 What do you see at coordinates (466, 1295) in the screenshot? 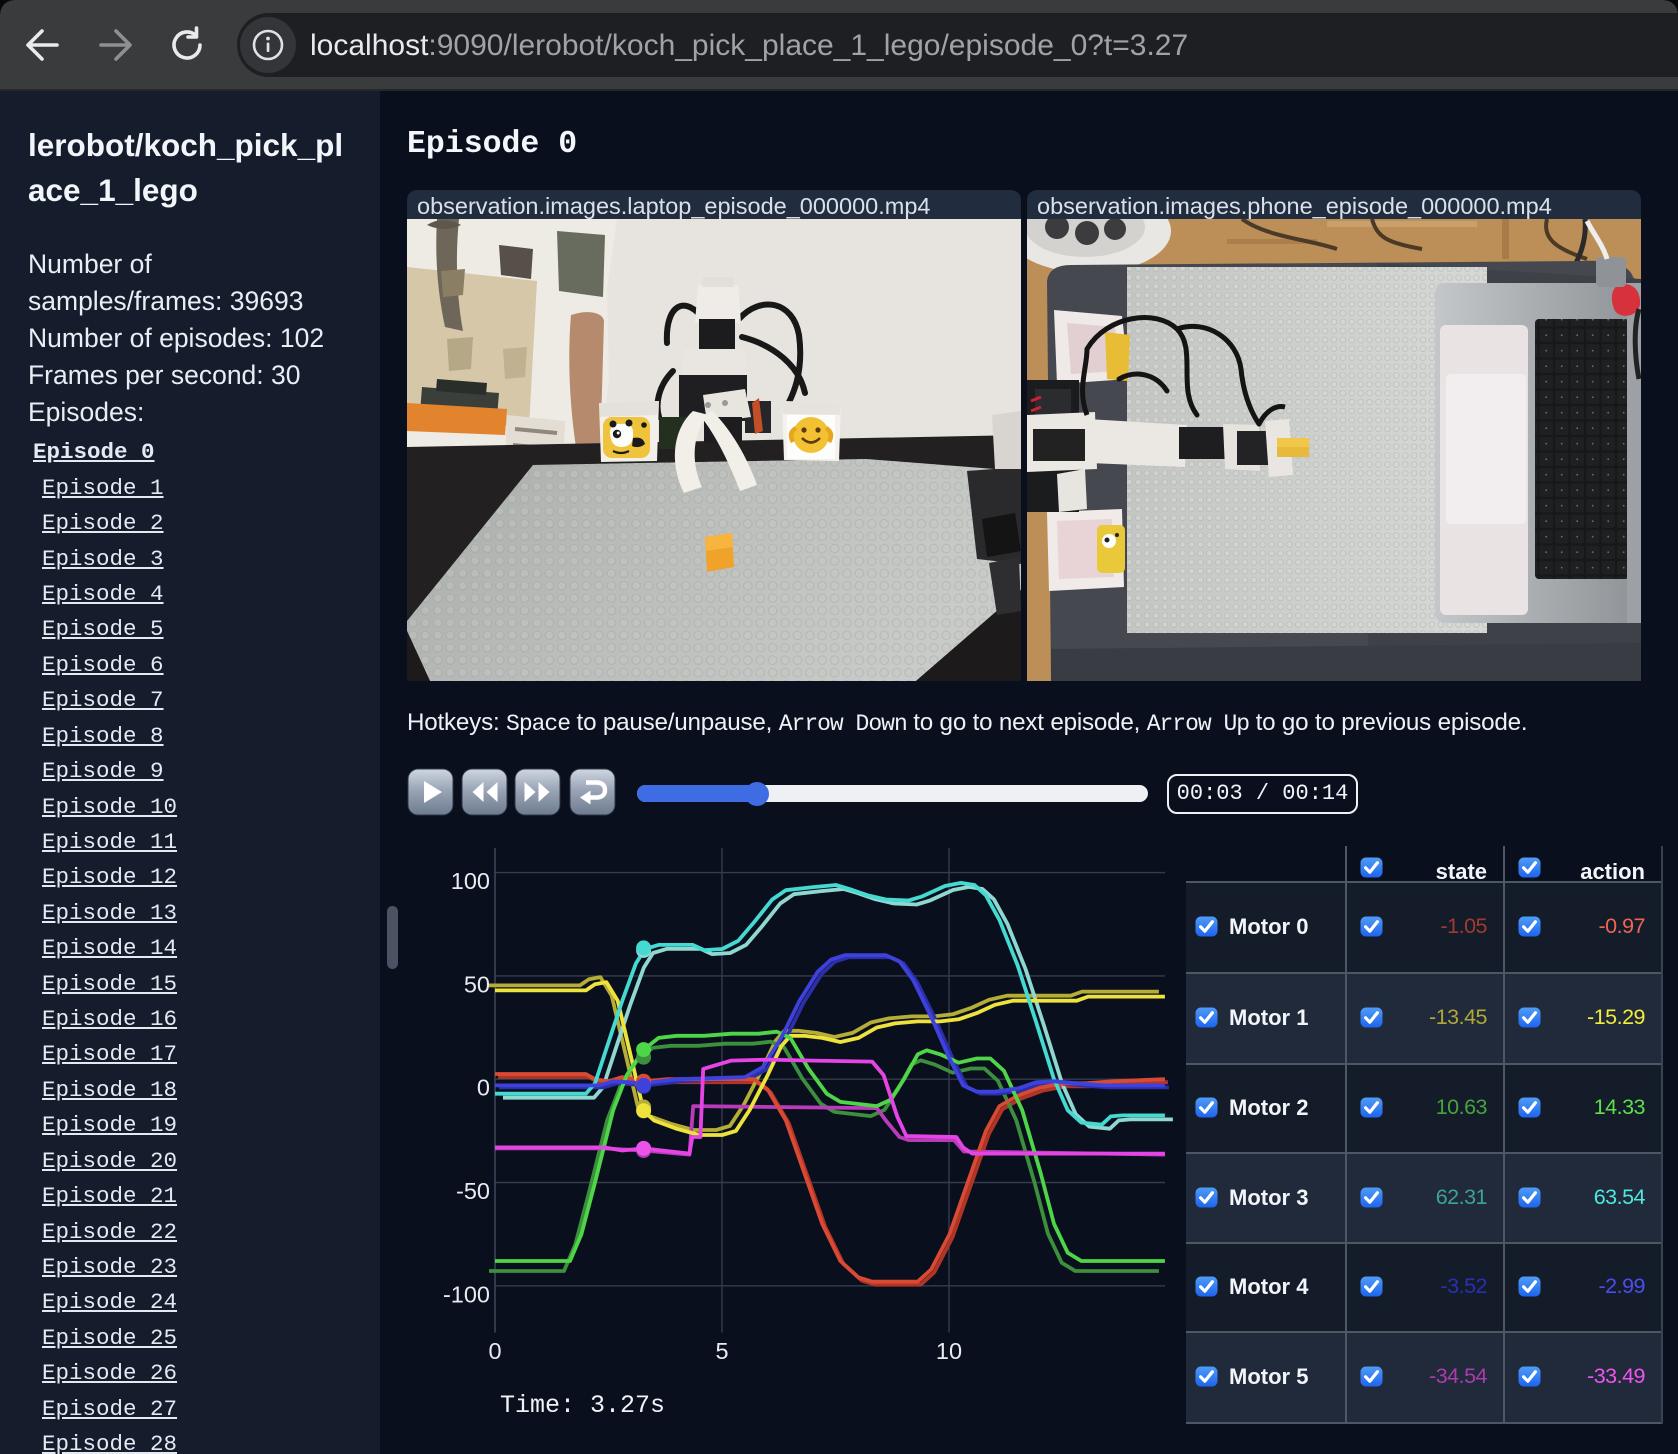
I see `svg-text: -100` at bounding box center [466, 1295].